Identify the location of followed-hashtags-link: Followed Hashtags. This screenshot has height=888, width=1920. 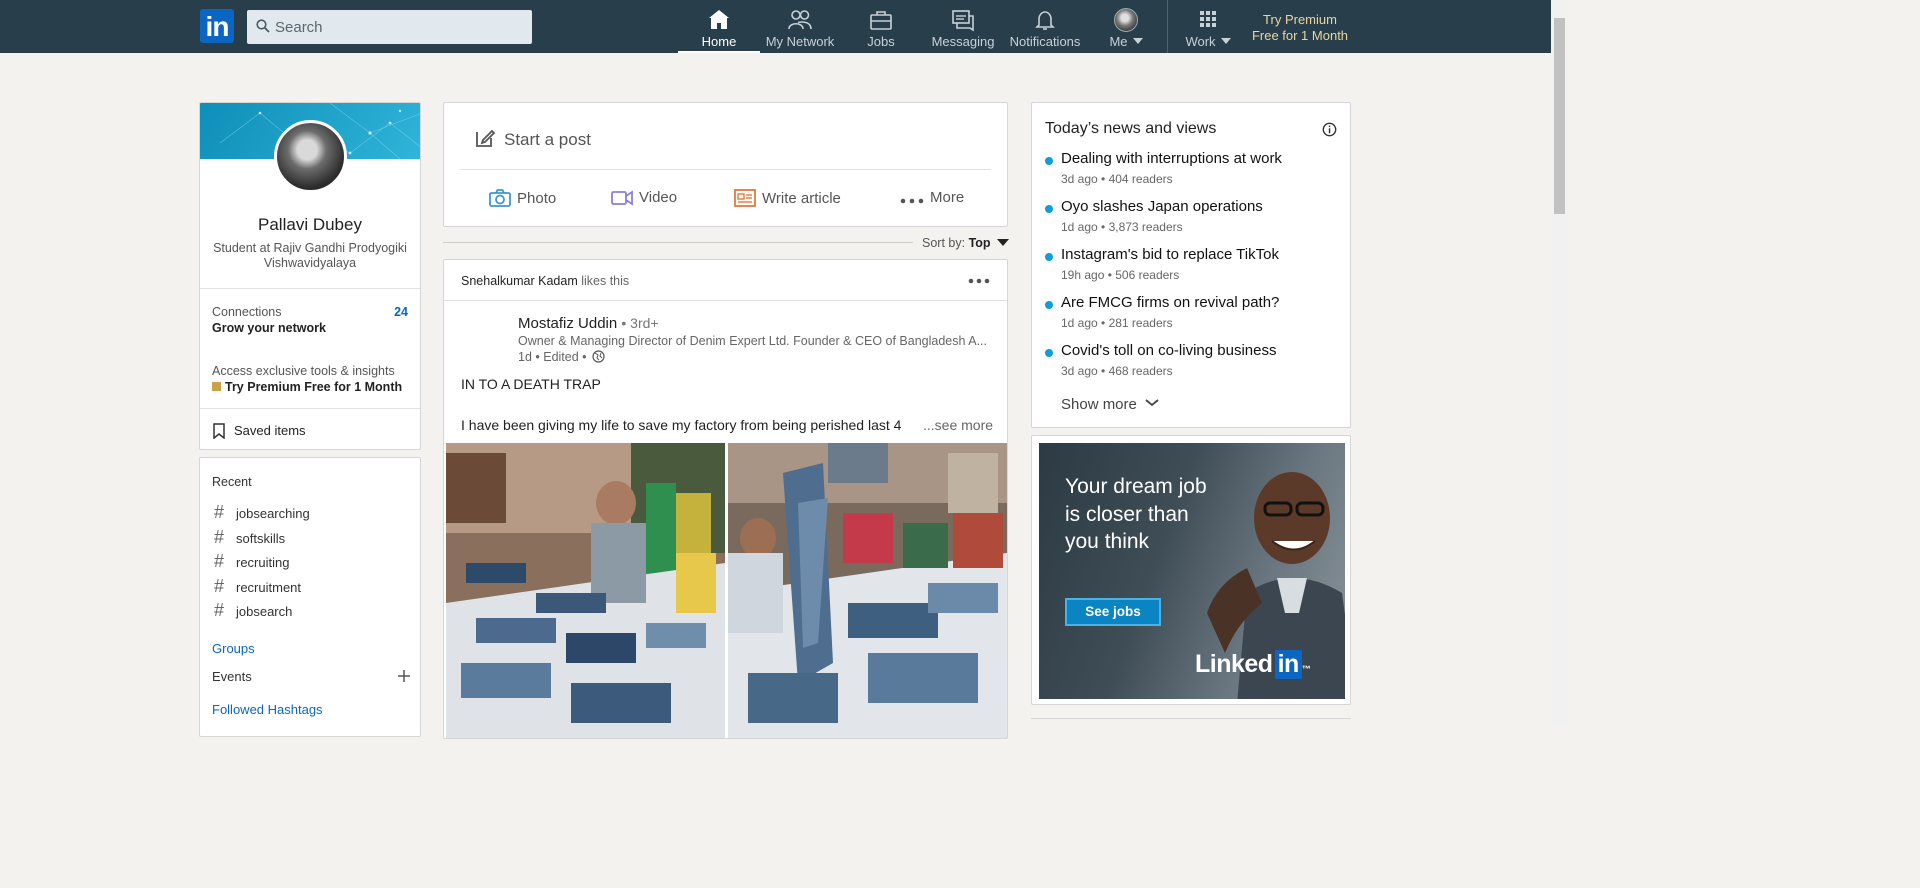
(267, 709).